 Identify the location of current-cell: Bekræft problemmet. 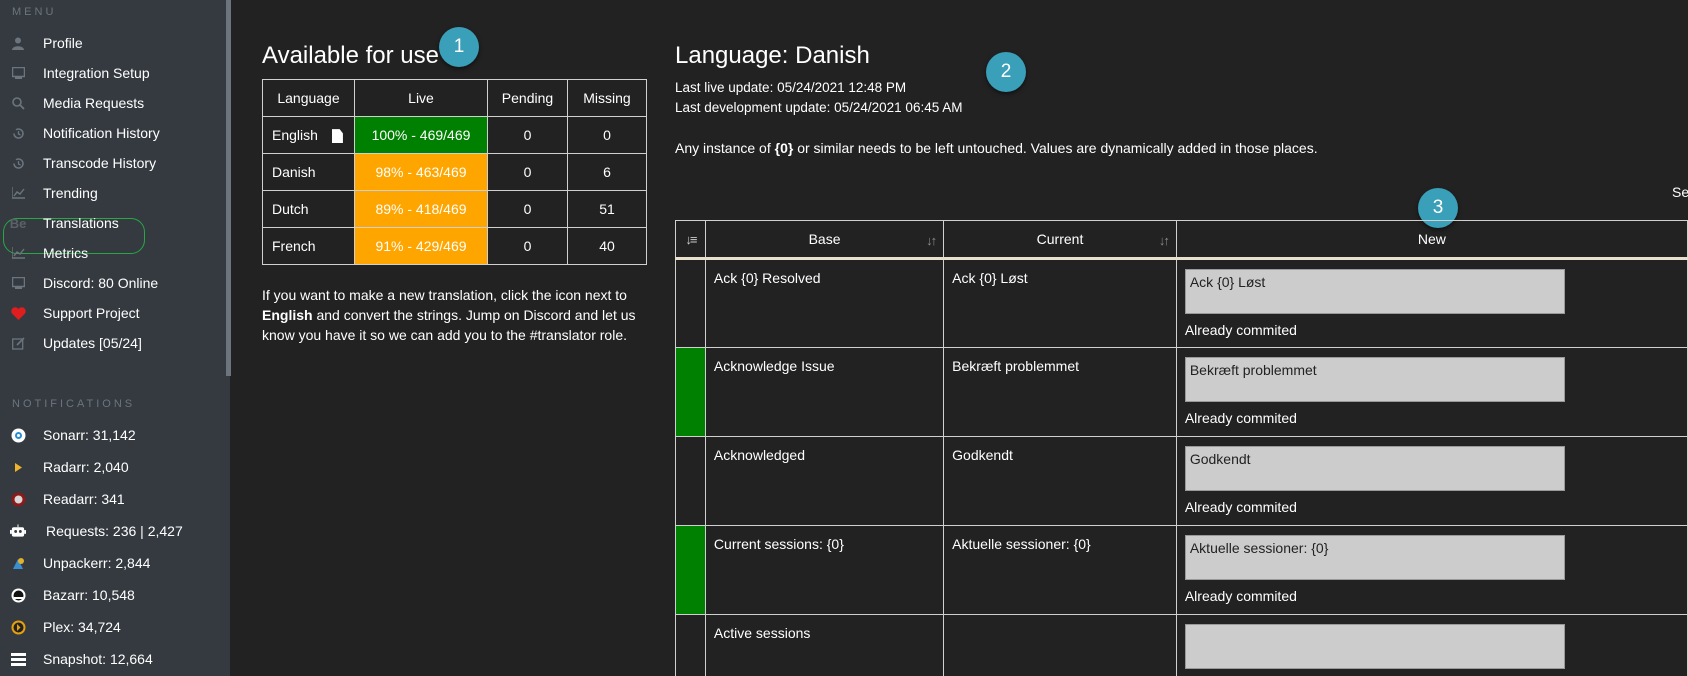
(1060, 392).